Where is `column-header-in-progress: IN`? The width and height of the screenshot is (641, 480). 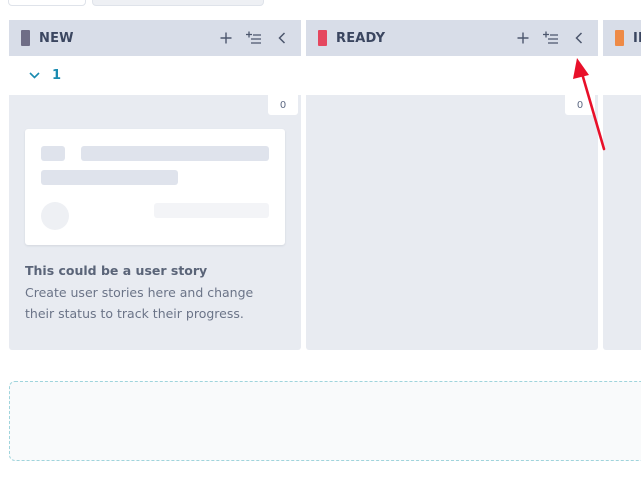
column-header-in-progress: IN is located at coordinates (622, 38).